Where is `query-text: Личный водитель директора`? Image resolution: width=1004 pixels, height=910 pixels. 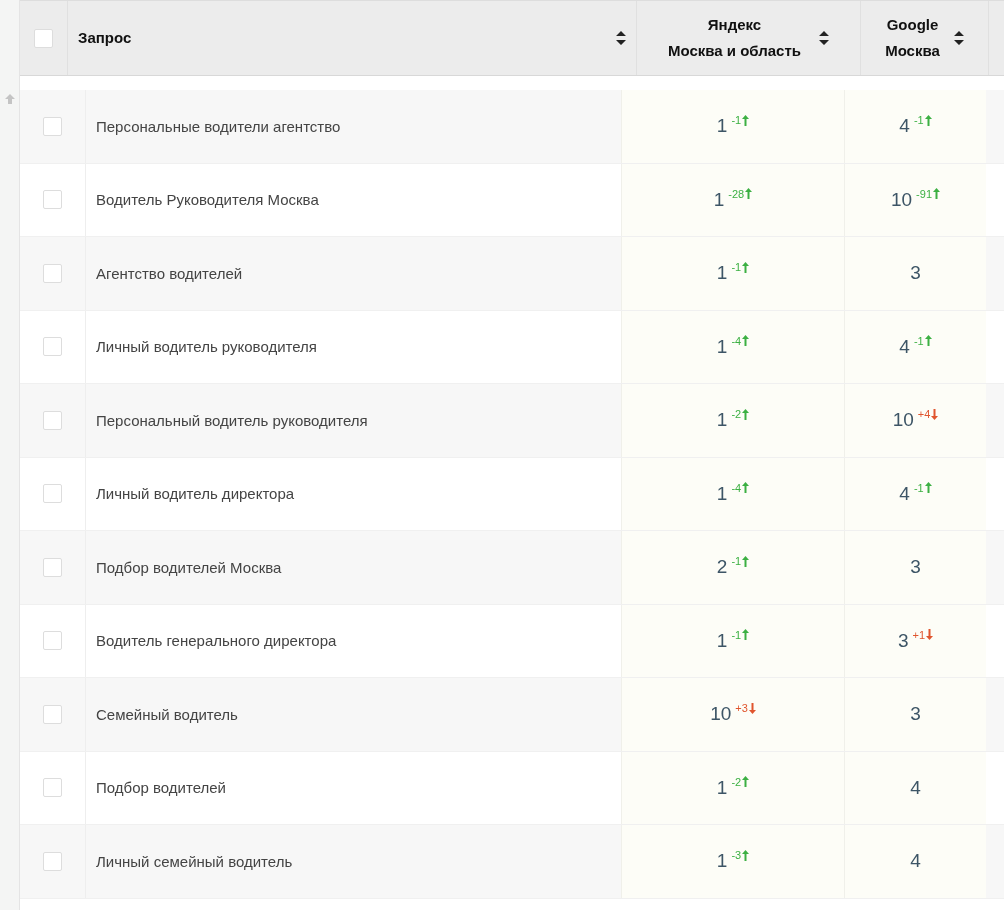 query-text: Личный водитель директора is located at coordinates (195, 494).